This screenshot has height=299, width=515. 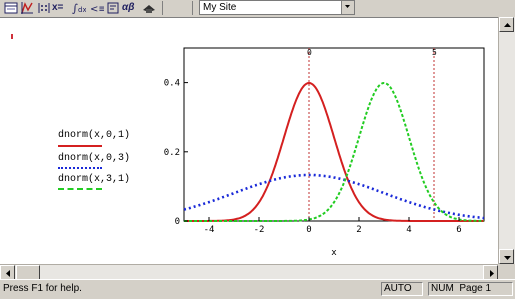 What do you see at coordinates (11, 8) in the screenshot?
I see `graph-toolbar-icon` at bounding box center [11, 8].